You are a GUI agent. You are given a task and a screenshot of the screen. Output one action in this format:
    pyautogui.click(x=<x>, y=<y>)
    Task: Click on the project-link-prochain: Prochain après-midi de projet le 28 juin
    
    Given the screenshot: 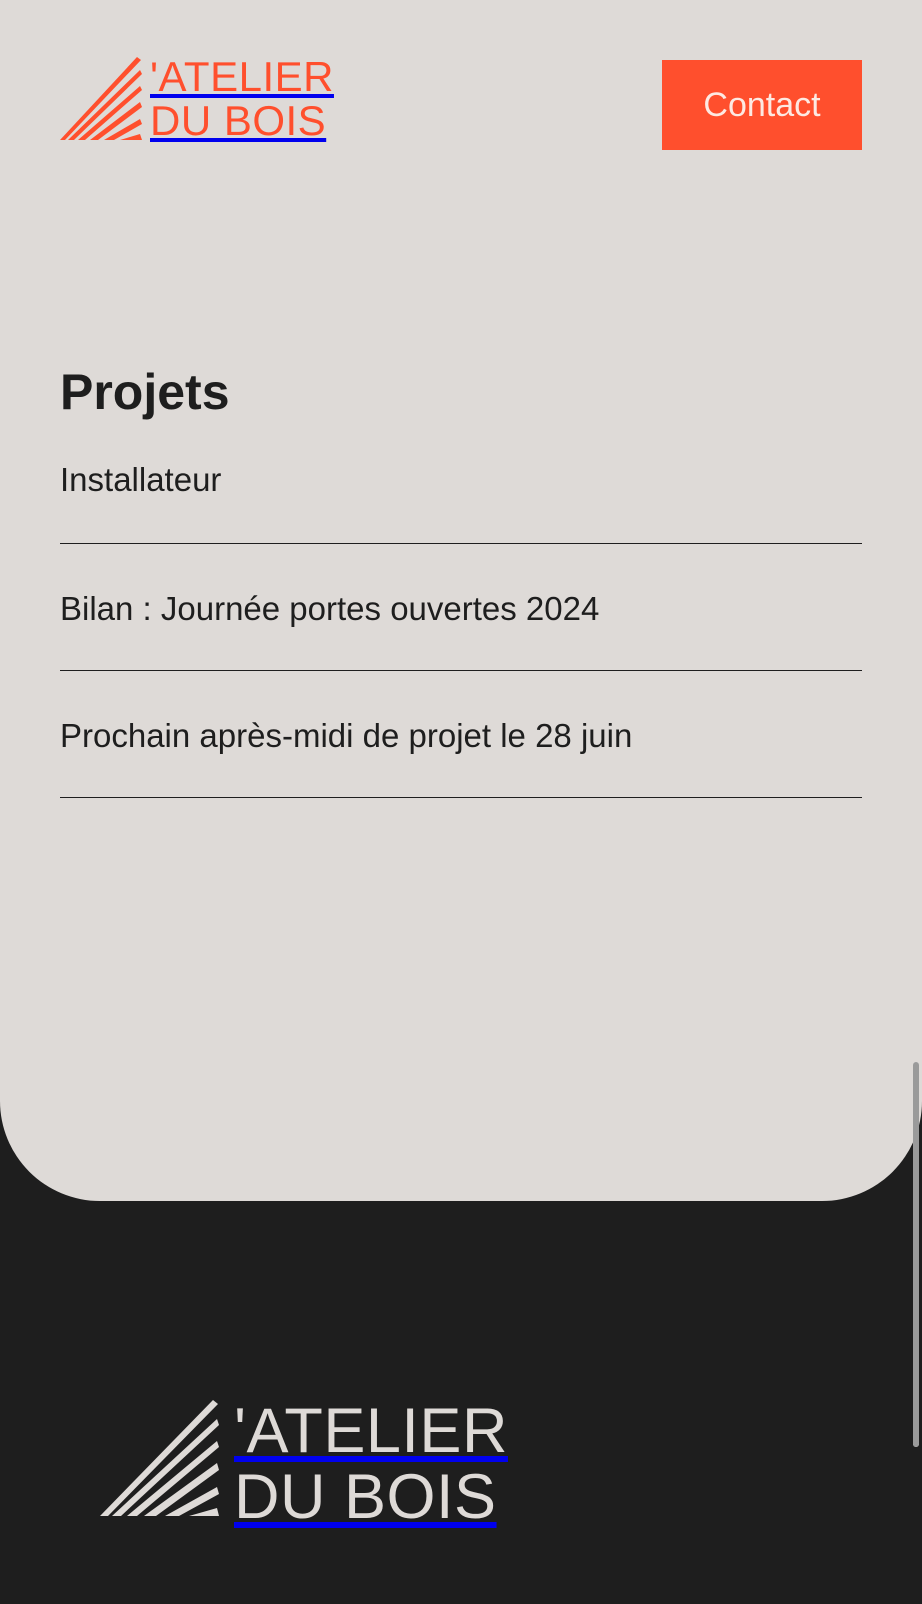 What is the action you would take?
    pyautogui.click(x=346, y=736)
    